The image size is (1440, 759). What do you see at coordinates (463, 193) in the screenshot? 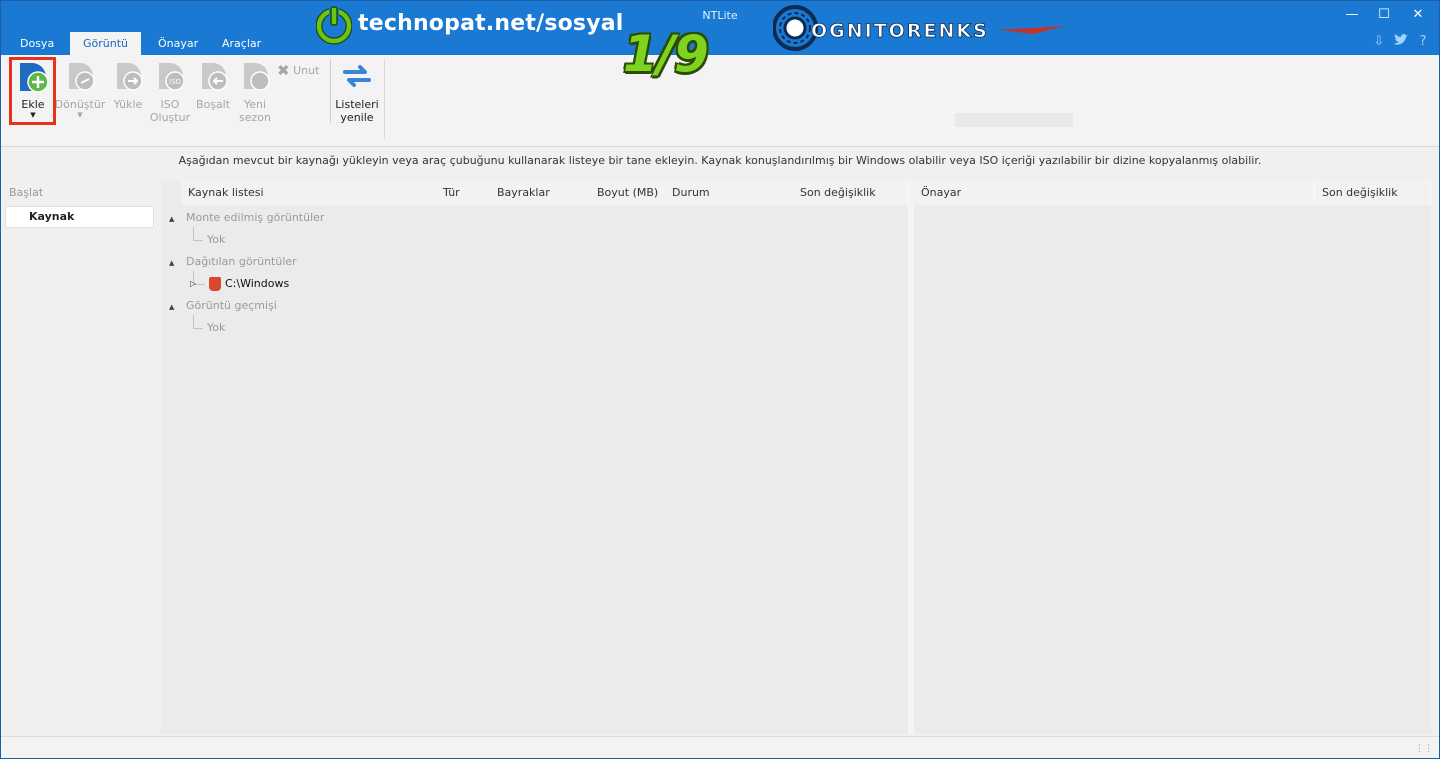
I see `column-header-type: Tür` at bounding box center [463, 193].